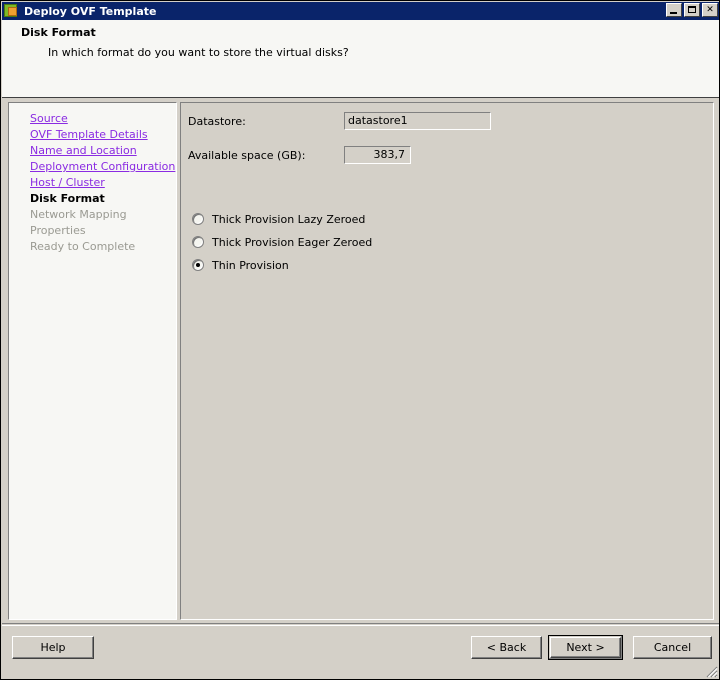  Describe the element at coordinates (217, 121) in the screenshot. I see `datastore-label: Datastore:` at that location.